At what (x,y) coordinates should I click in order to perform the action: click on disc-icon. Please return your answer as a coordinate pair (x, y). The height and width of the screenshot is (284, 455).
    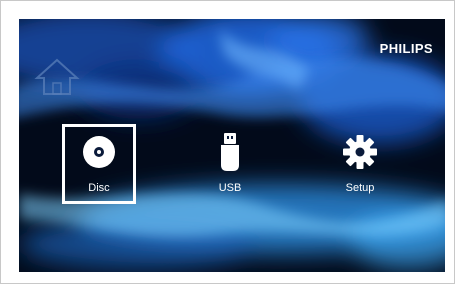
    Looking at the image, I should click on (99, 152).